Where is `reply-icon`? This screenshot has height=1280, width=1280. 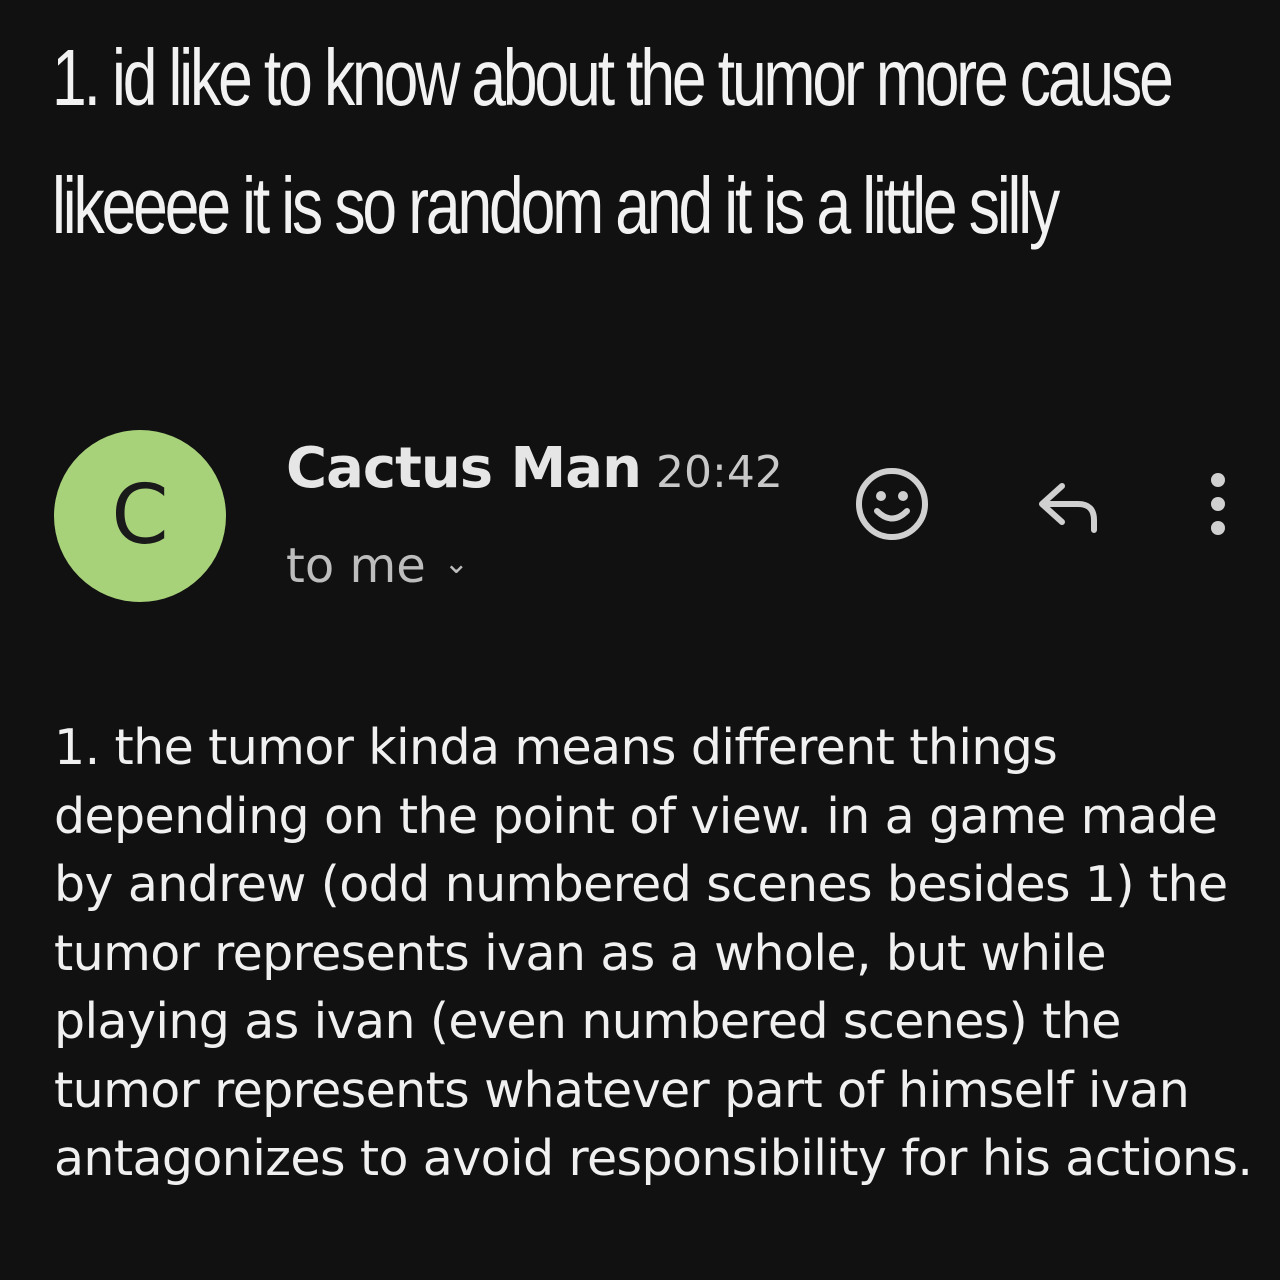 reply-icon is located at coordinates (1068, 508).